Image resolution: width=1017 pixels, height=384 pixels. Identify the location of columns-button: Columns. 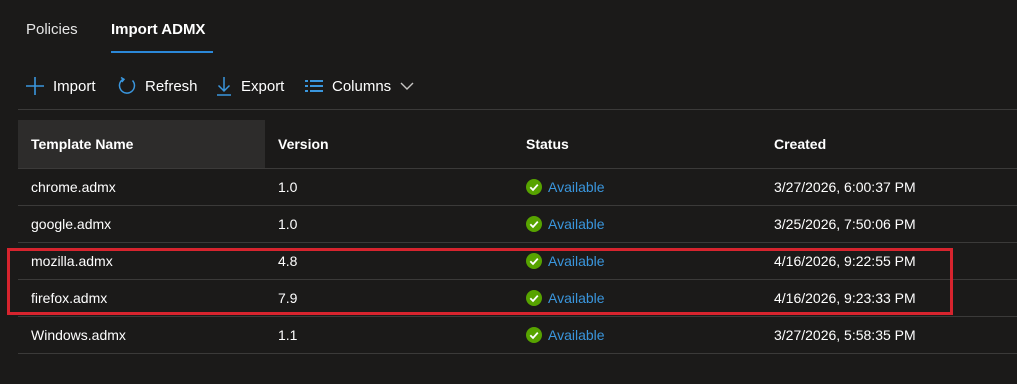
(359, 86).